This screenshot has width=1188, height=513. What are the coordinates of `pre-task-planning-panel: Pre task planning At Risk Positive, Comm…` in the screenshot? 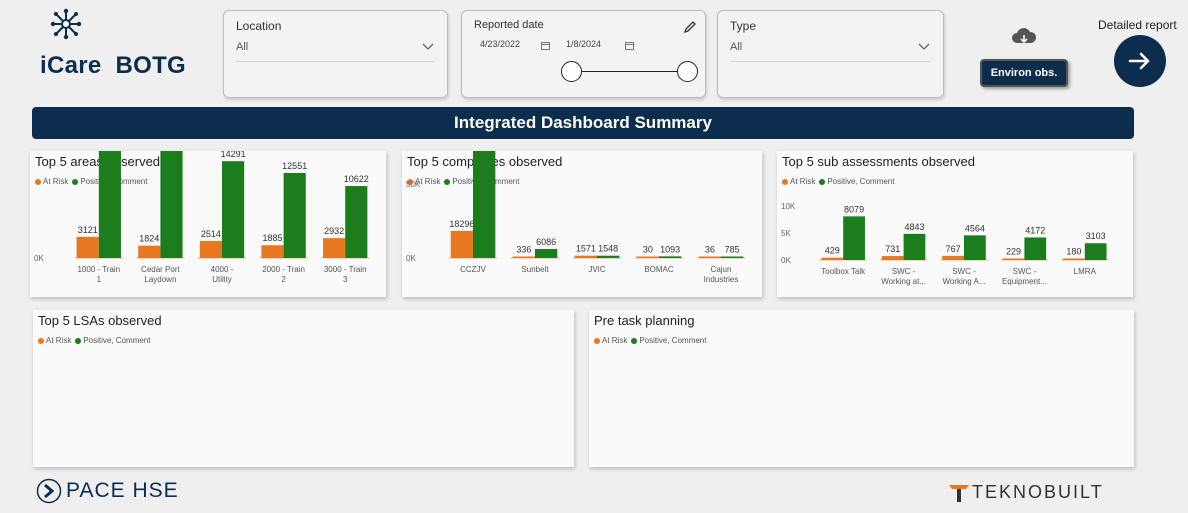 It's located at (861, 388).